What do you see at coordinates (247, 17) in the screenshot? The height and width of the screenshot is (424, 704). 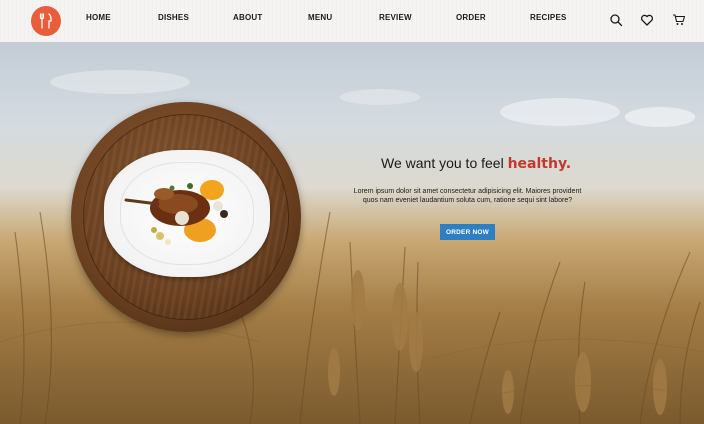 I see `nav-about: ABOUT` at bounding box center [247, 17].